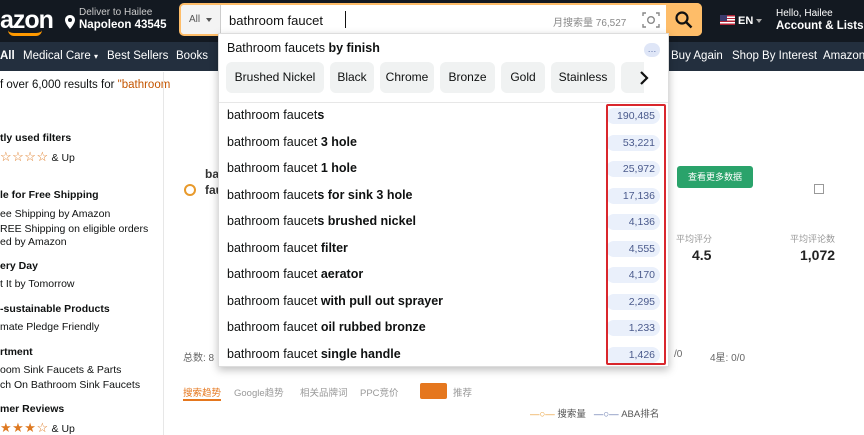  Describe the element at coordinates (417, 248) in the screenshot. I see `suggestion-item: bathroom faucet filter` at that location.